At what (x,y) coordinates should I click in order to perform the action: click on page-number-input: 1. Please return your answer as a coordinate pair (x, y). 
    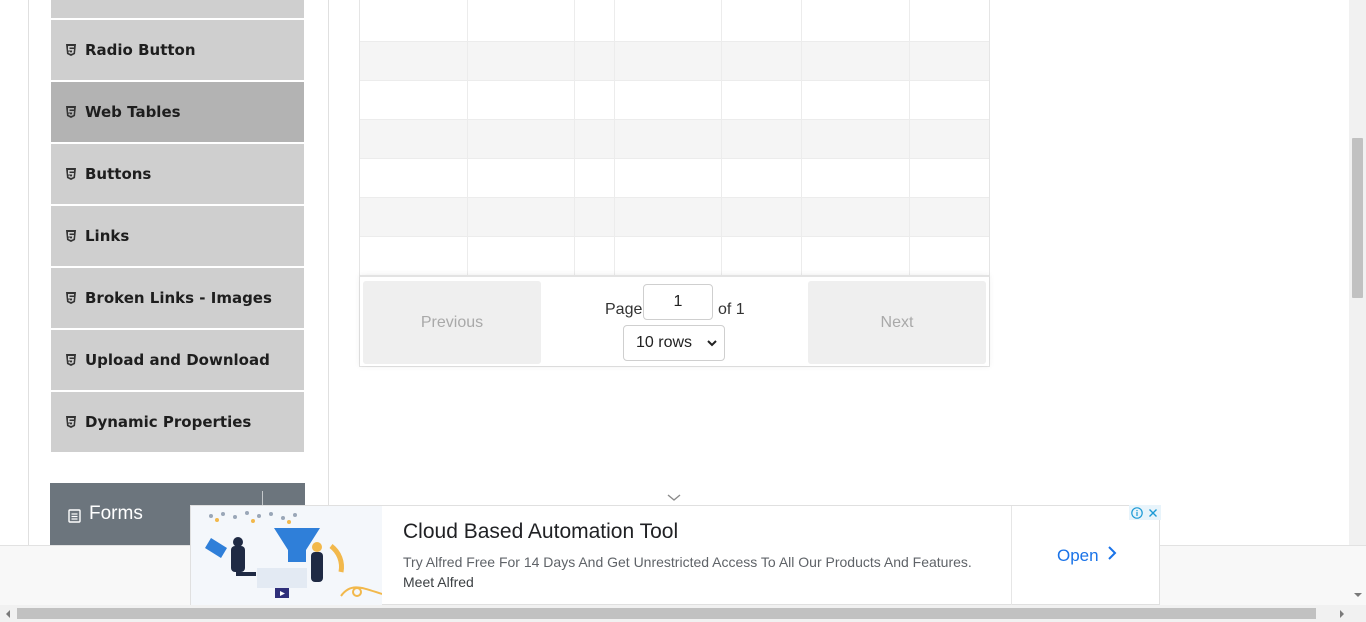
    Looking at the image, I should click on (678, 302).